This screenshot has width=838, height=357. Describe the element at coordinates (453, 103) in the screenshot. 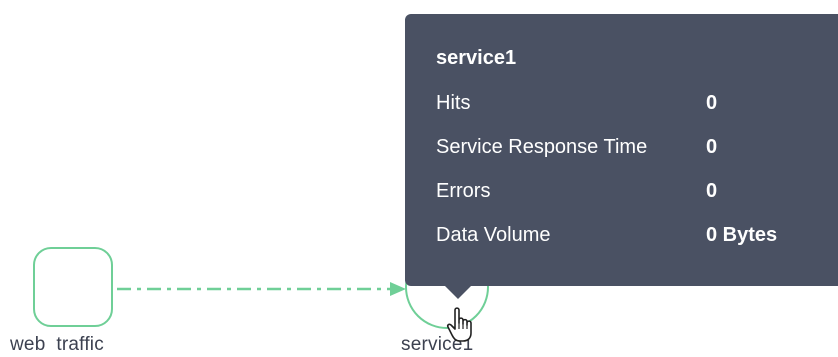

I see `metric-label: Hits` at that location.